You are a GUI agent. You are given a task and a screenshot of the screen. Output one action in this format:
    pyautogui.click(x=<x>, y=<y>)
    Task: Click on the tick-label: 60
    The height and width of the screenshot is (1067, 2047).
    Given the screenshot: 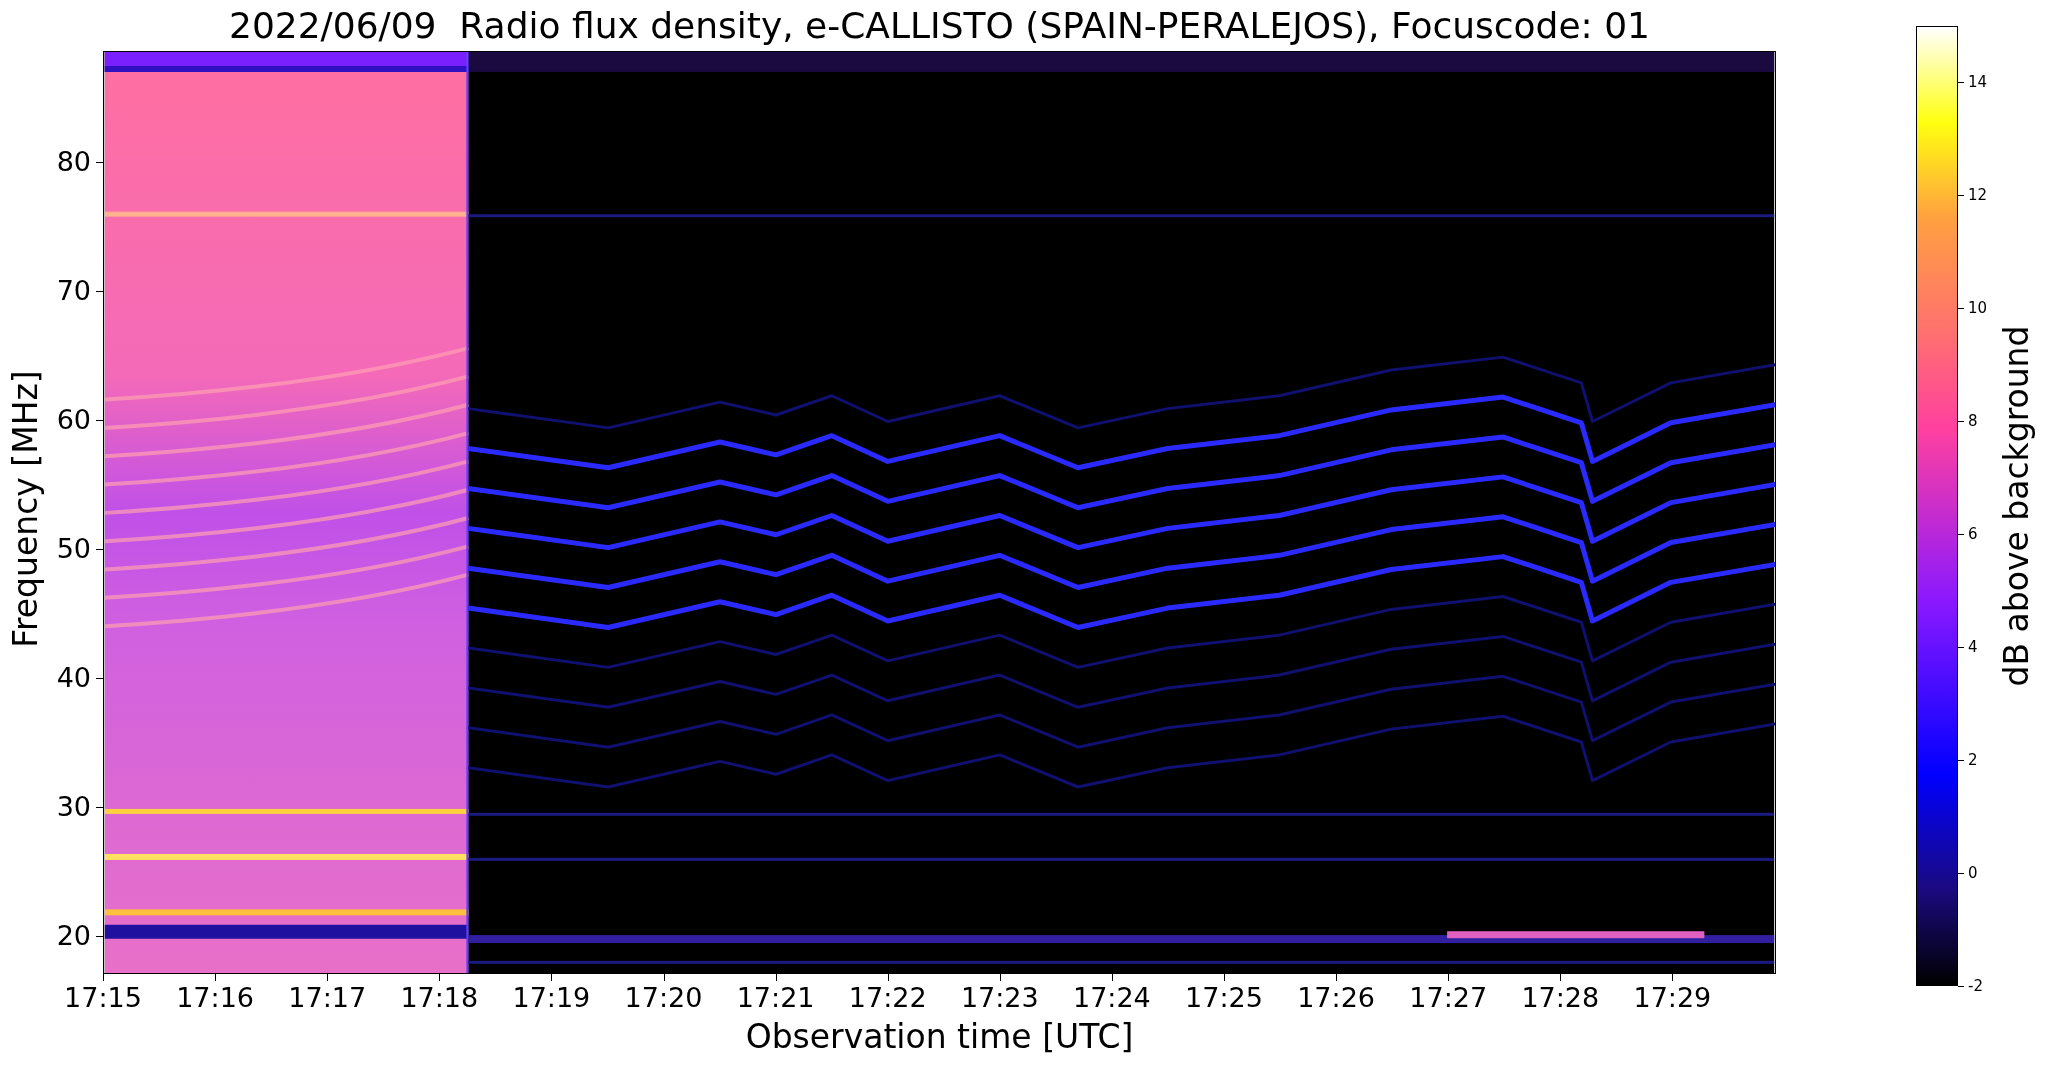 What is the action you would take?
    pyautogui.click(x=73, y=420)
    